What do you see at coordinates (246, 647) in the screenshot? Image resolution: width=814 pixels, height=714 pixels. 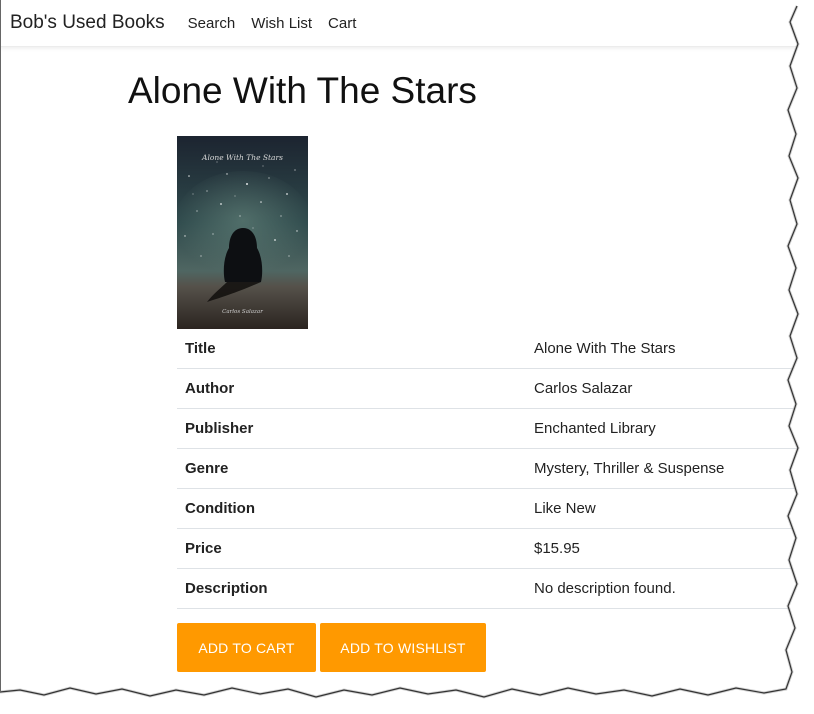 I see `add-to-cart-button: ADD TO CART` at bounding box center [246, 647].